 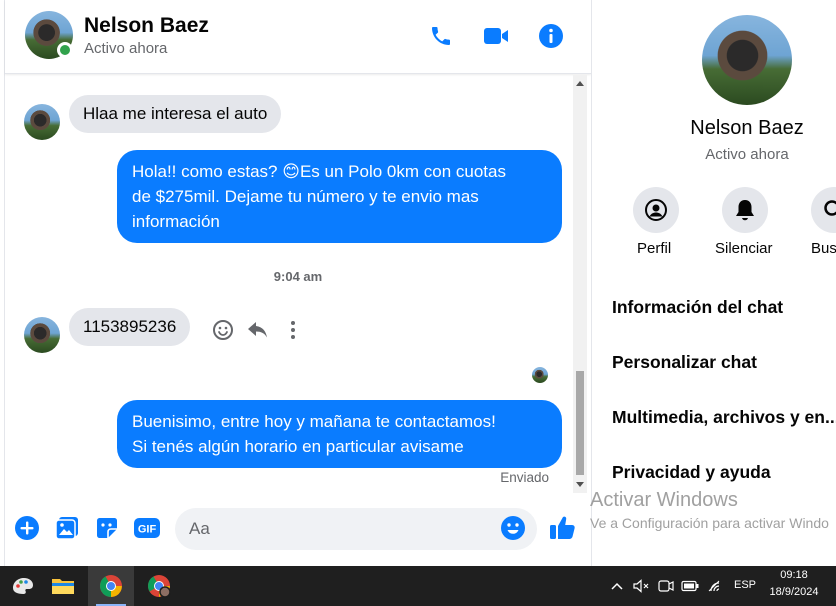 What do you see at coordinates (580, 484) in the screenshot?
I see `scroll-down-arrow-icon` at bounding box center [580, 484].